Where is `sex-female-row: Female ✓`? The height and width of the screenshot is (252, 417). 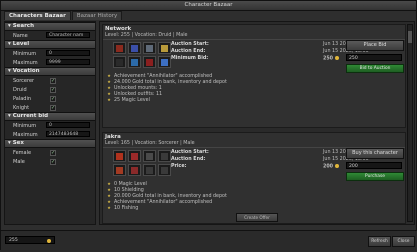
sex-female-row: Female ✓ is located at coordinates (50, 152).